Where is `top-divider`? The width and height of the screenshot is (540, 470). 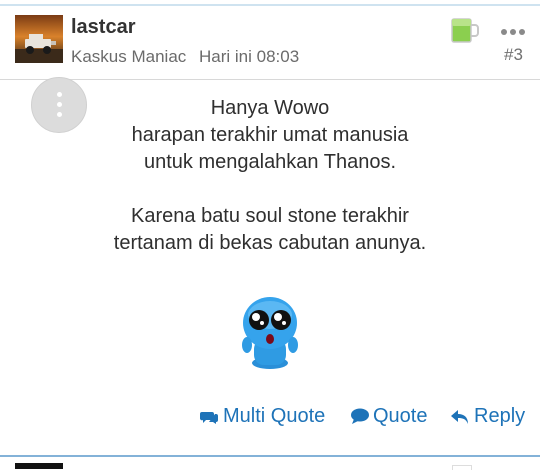 top-divider is located at coordinates (270, 5).